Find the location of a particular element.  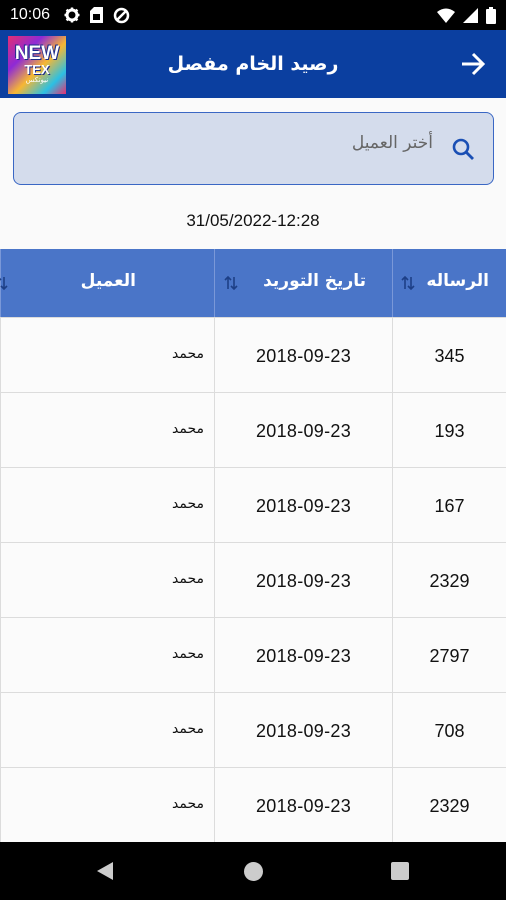

report-timestamp: 31/05/2022-12:28 is located at coordinates (253, 220).